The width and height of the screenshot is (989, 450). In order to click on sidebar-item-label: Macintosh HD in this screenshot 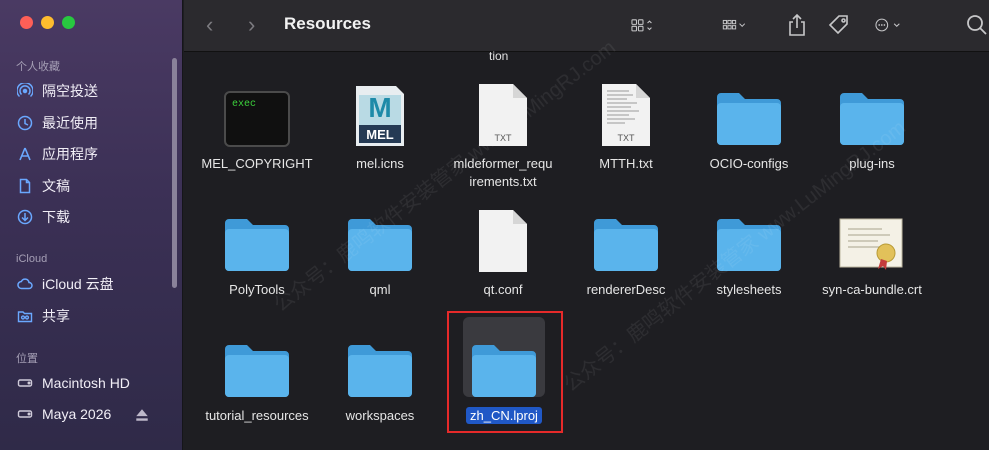, I will do `click(86, 383)`.